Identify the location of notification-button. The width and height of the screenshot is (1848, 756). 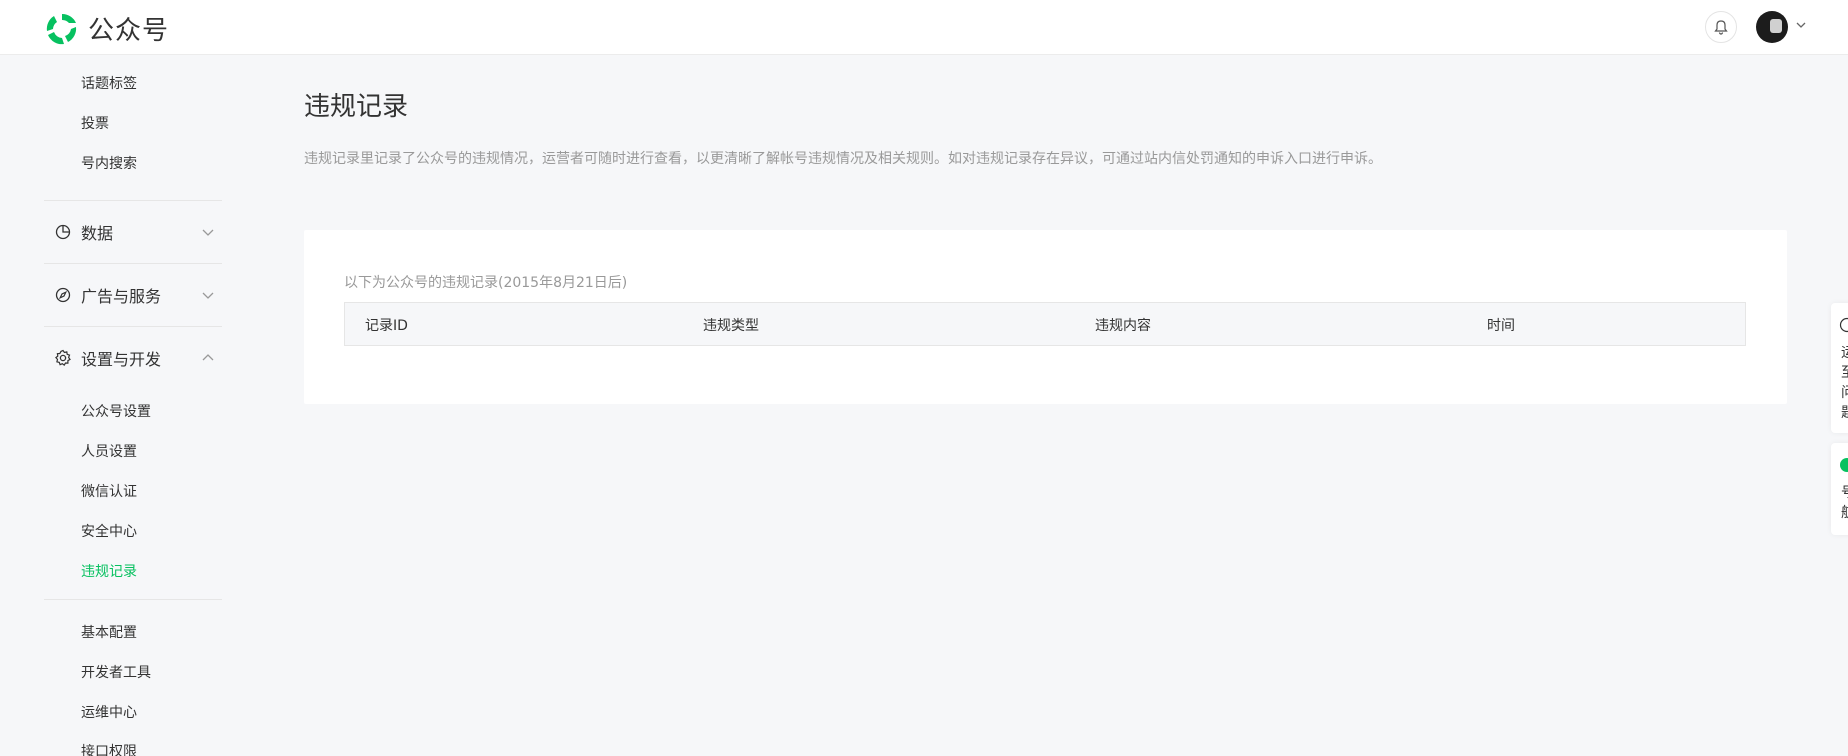
(1721, 27).